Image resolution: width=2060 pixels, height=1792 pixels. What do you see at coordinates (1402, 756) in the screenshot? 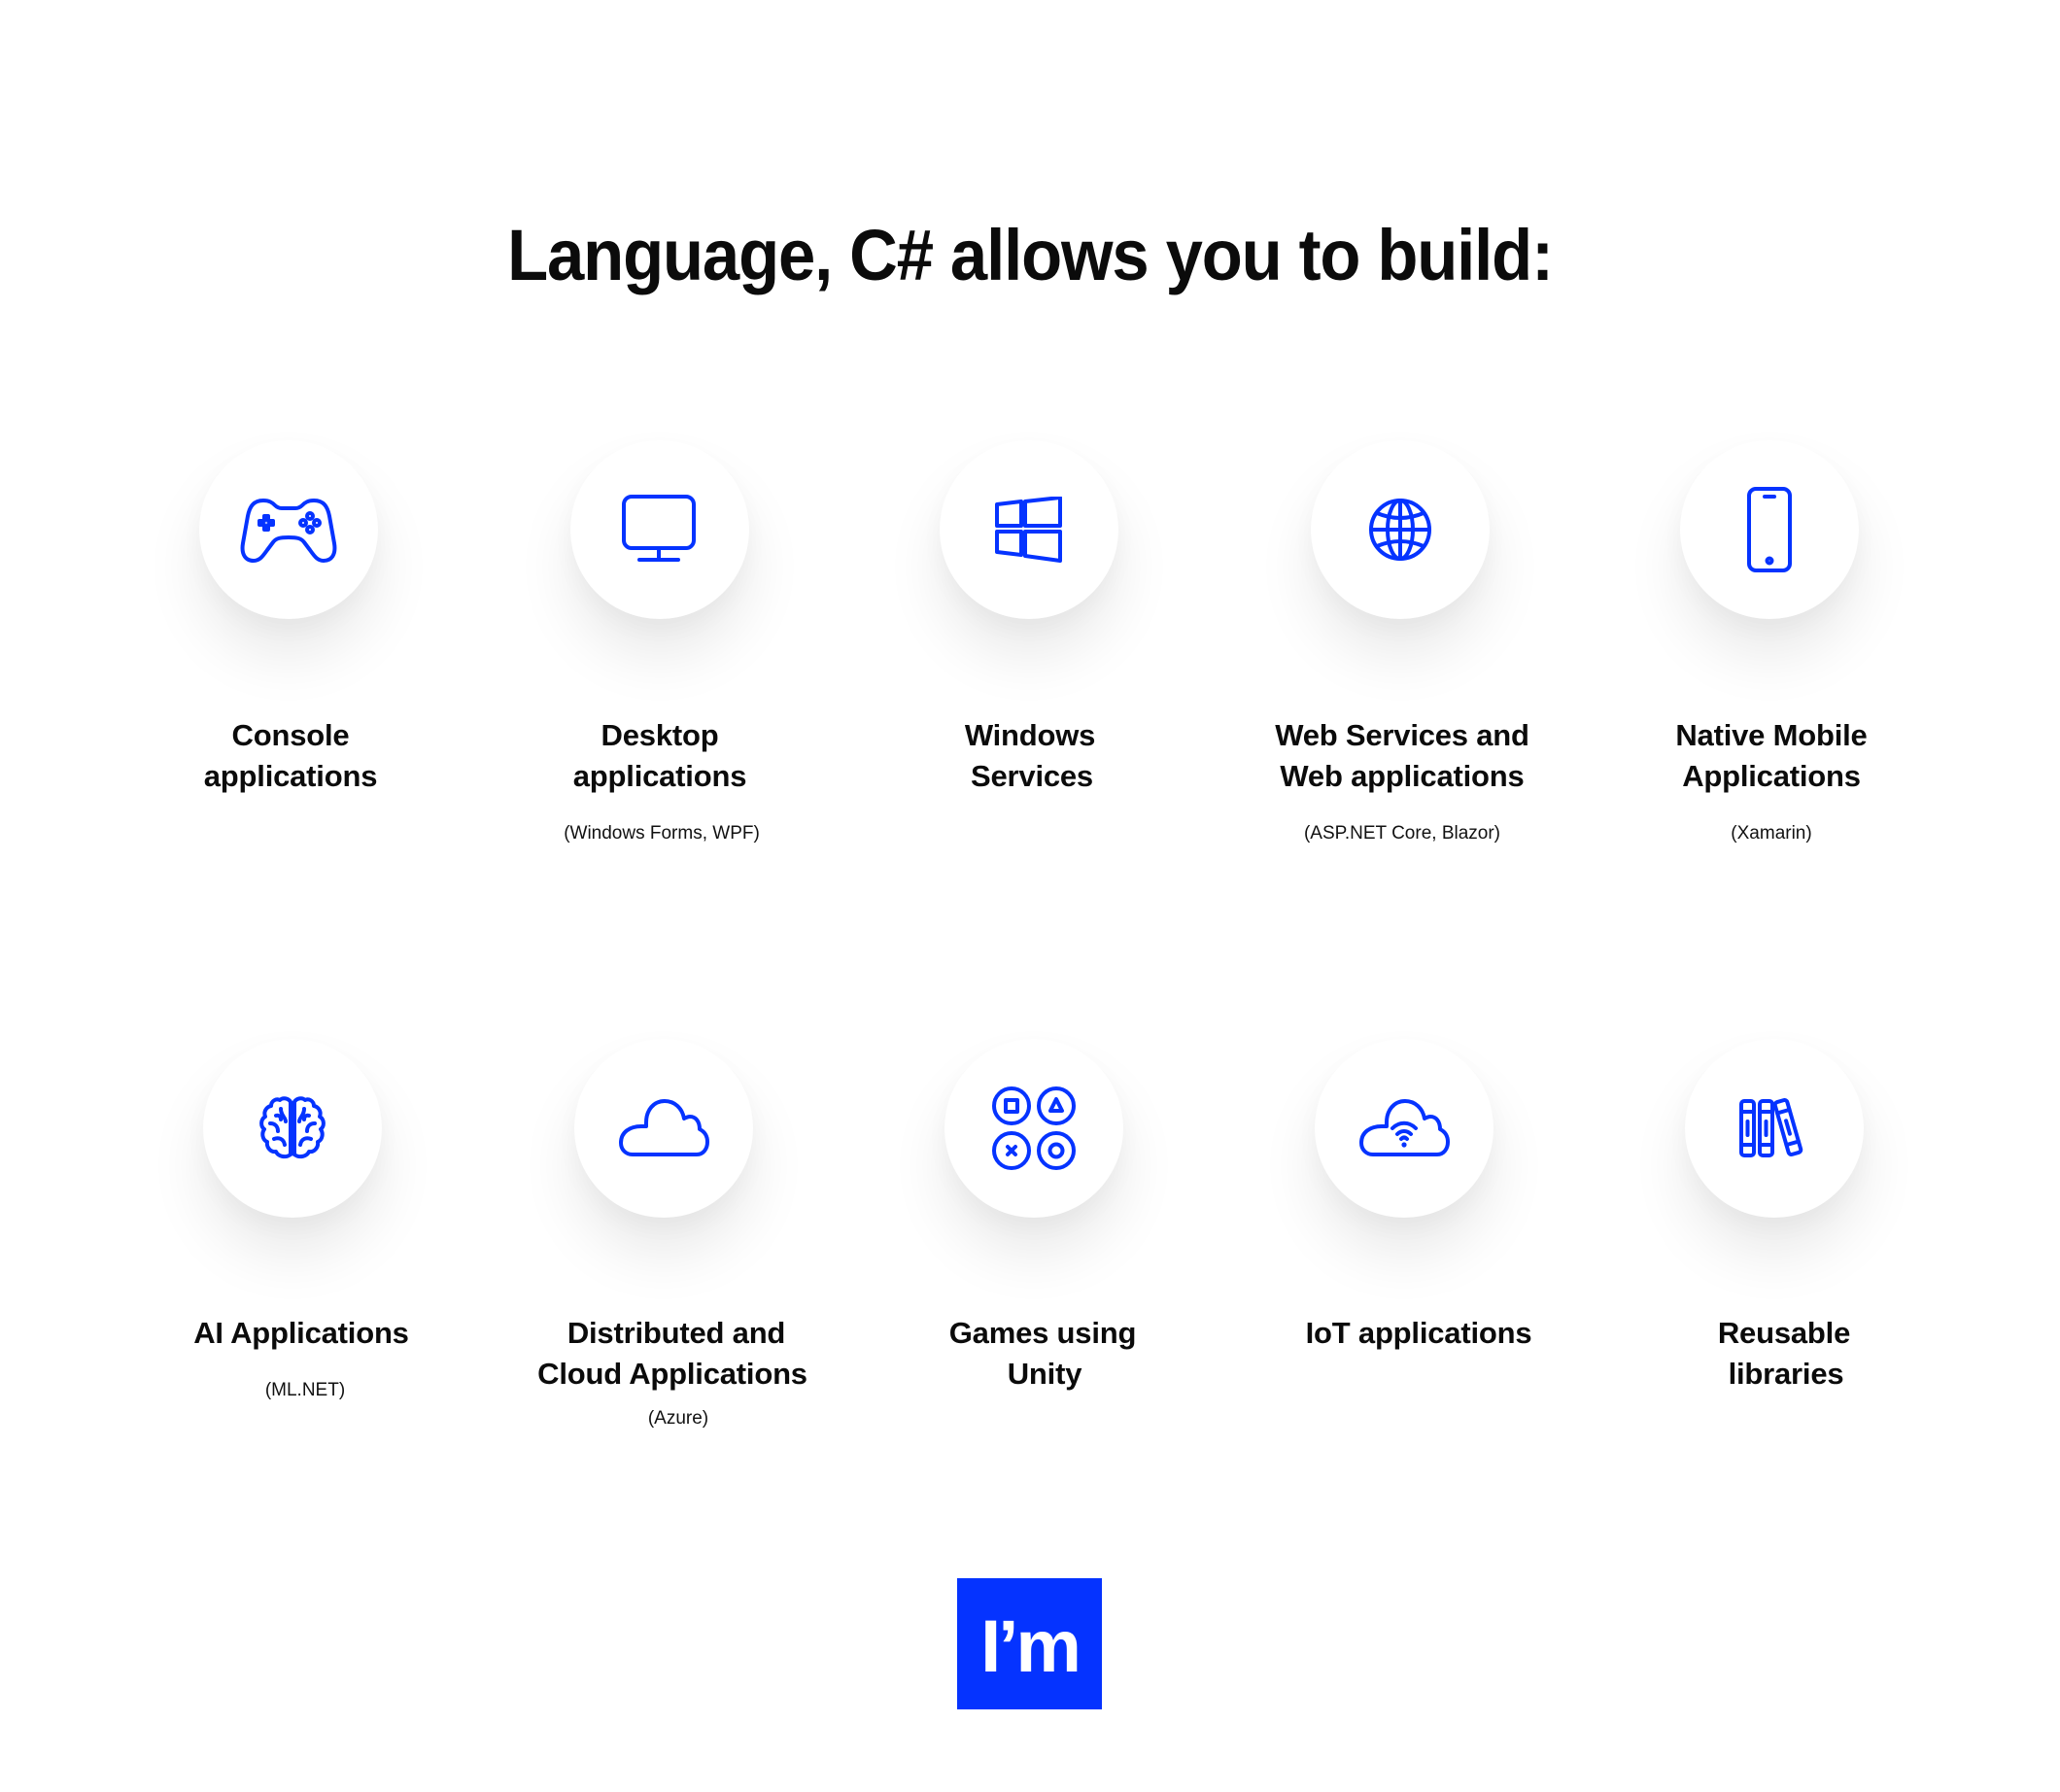
I see `item-label-web: Web Services and Web applications` at bounding box center [1402, 756].